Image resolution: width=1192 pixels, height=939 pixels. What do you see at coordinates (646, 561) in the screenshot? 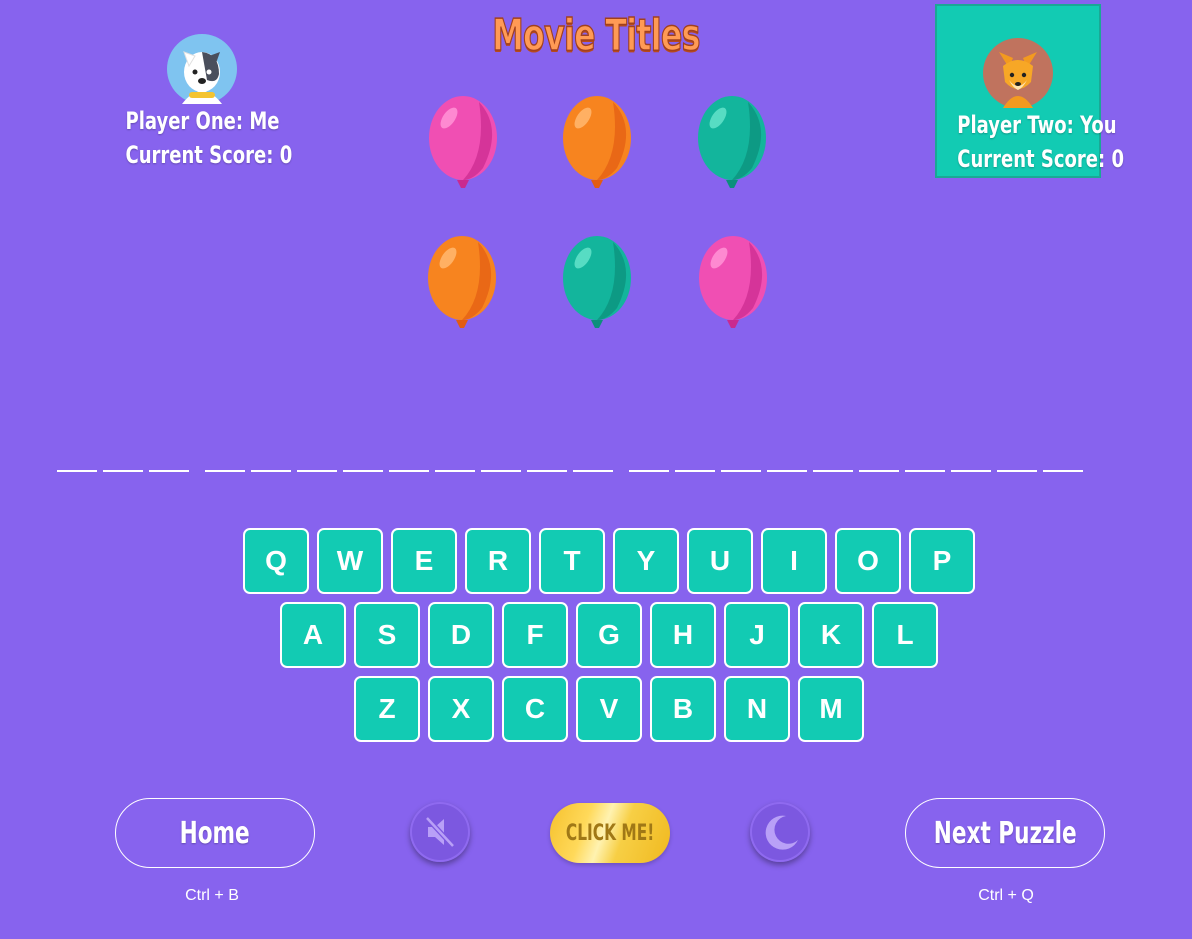
I see `key-y: Y` at bounding box center [646, 561].